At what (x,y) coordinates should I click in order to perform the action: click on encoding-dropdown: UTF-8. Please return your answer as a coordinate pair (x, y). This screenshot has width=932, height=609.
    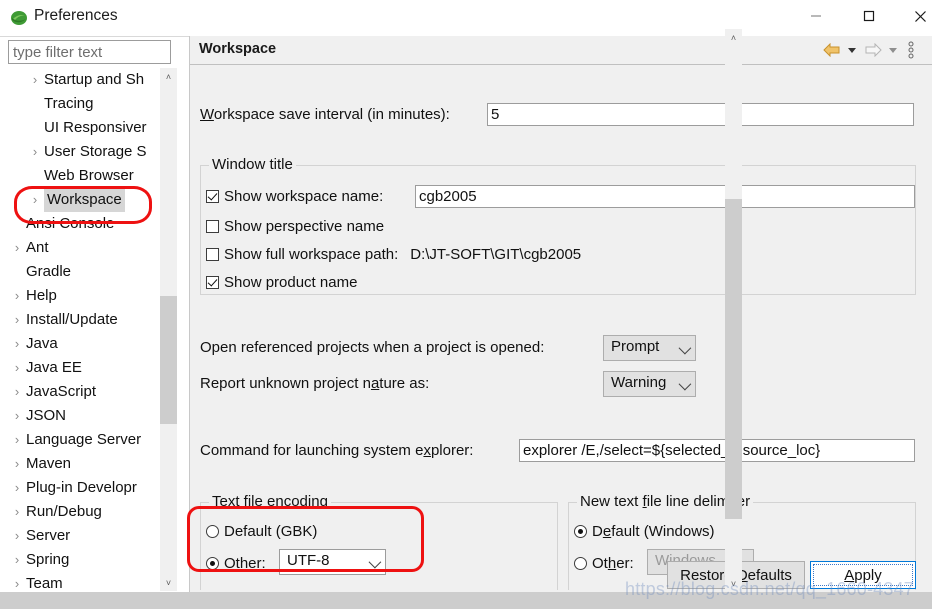
    Looking at the image, I should click on (332, 562).